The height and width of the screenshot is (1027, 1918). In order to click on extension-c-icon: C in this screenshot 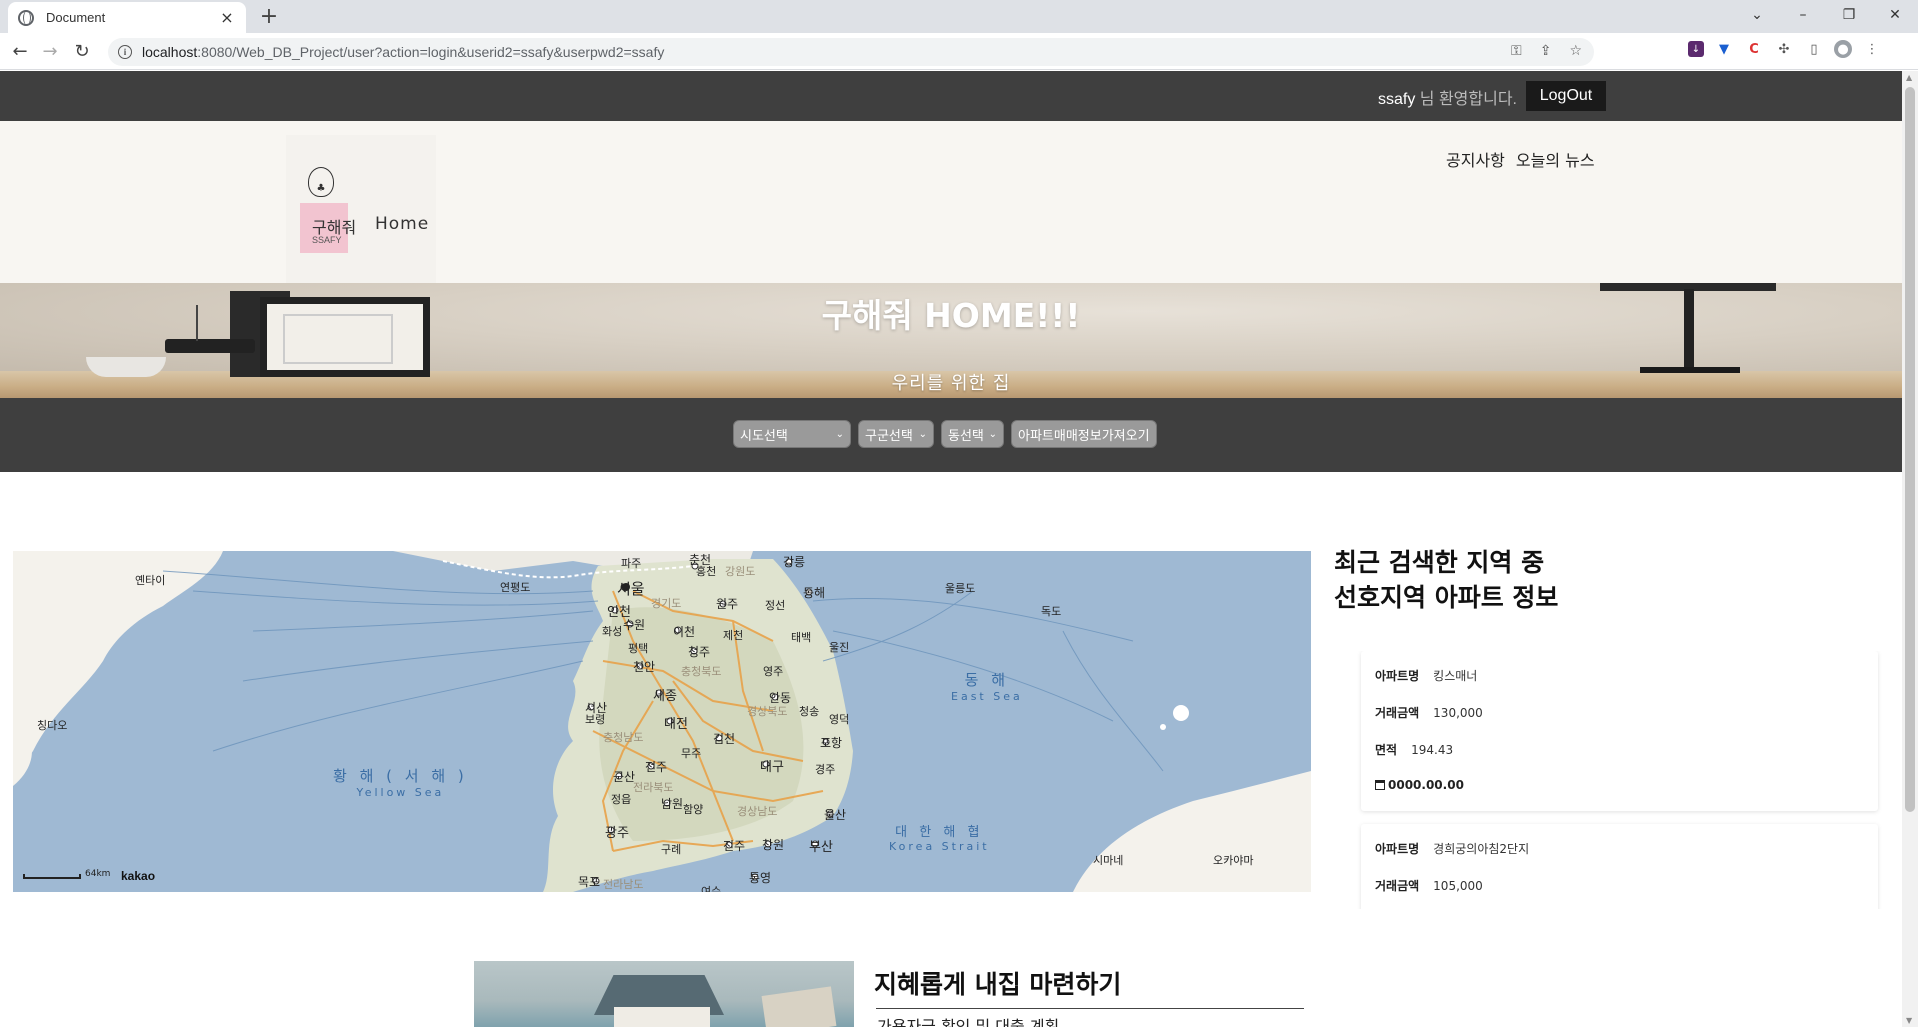, I will do `click(1754, 49)`.